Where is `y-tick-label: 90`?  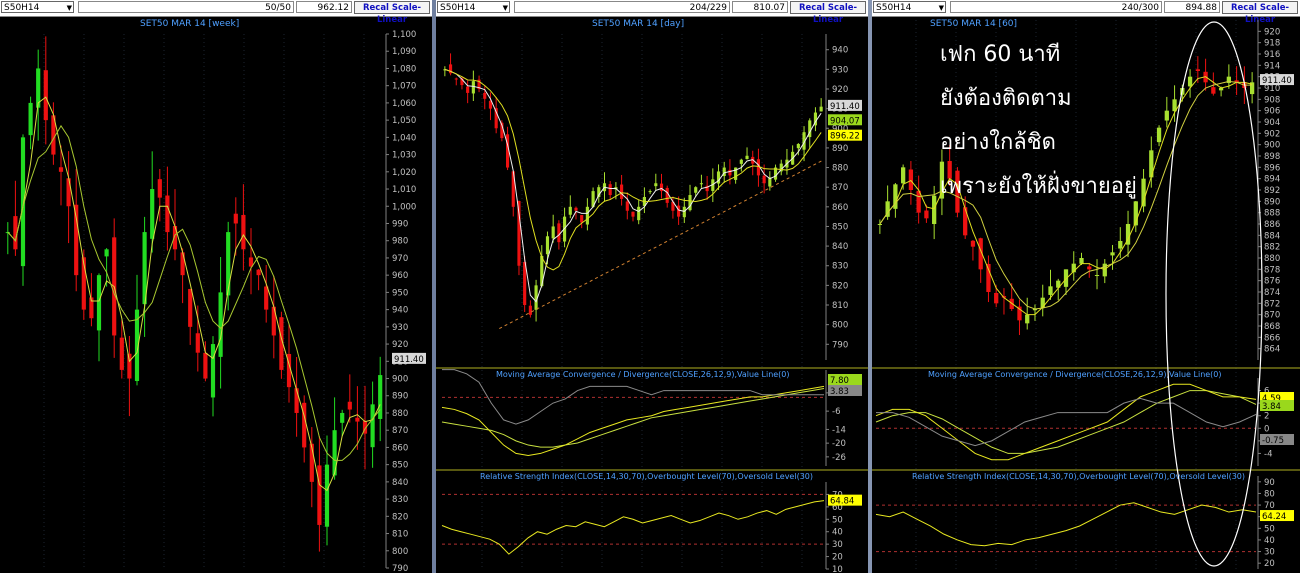 y-tick-label: 90 is located at coordinates (1269, 483).